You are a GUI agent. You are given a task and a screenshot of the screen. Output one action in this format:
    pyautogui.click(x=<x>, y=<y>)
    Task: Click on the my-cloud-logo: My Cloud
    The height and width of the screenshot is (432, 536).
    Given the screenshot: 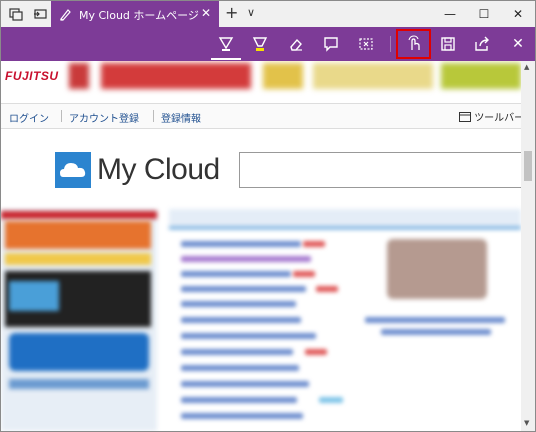 What is the action you would take?
    pyautogui.click(x=158, y=170)
    